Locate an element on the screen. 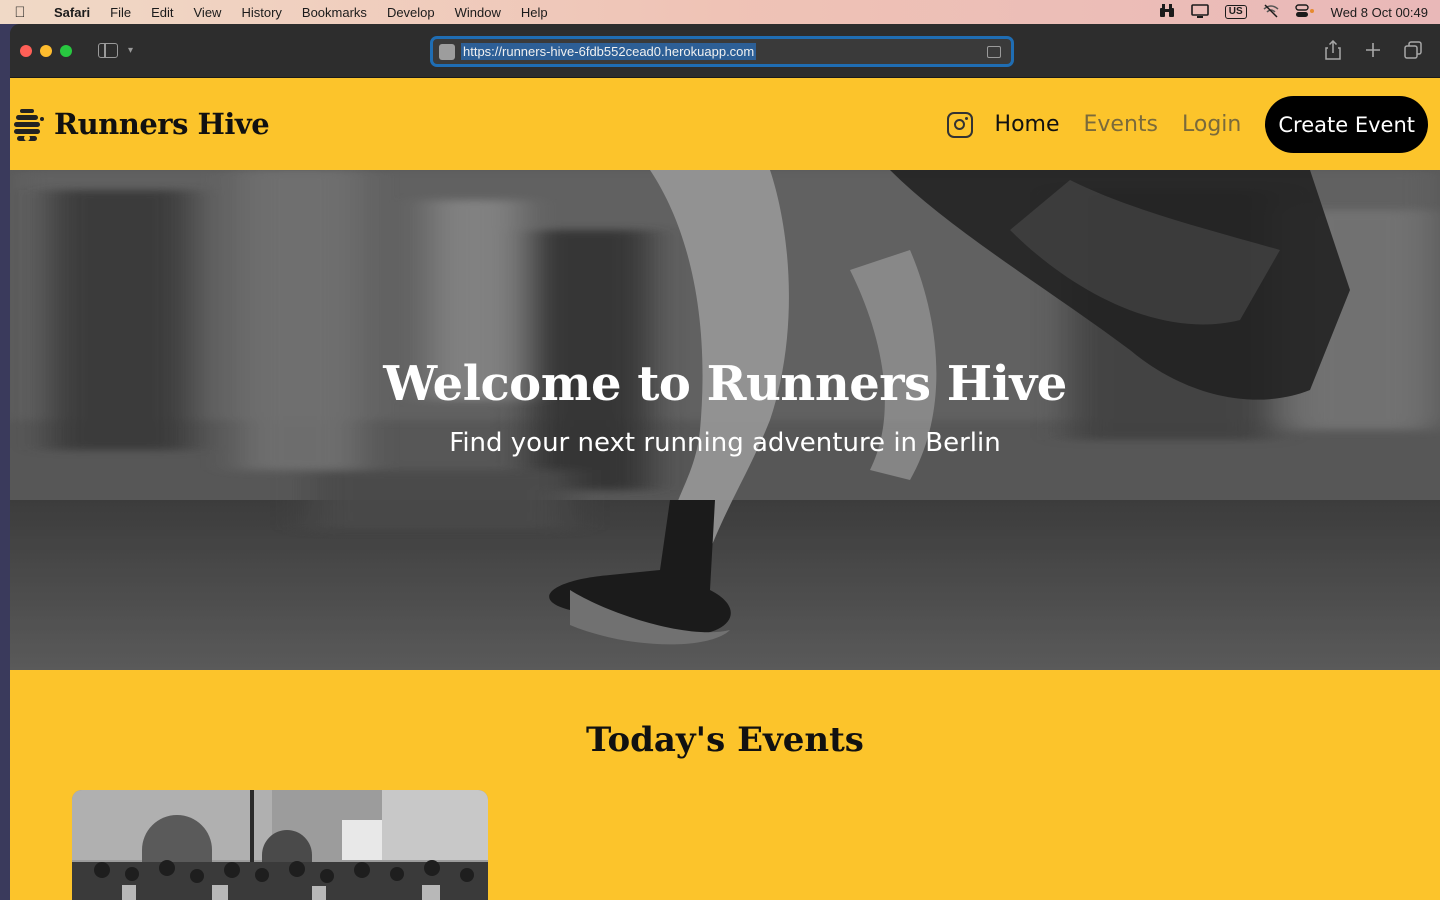  menubar-clock: Wed 8 Oct 00:49 is located at coordinates (1379, 12).